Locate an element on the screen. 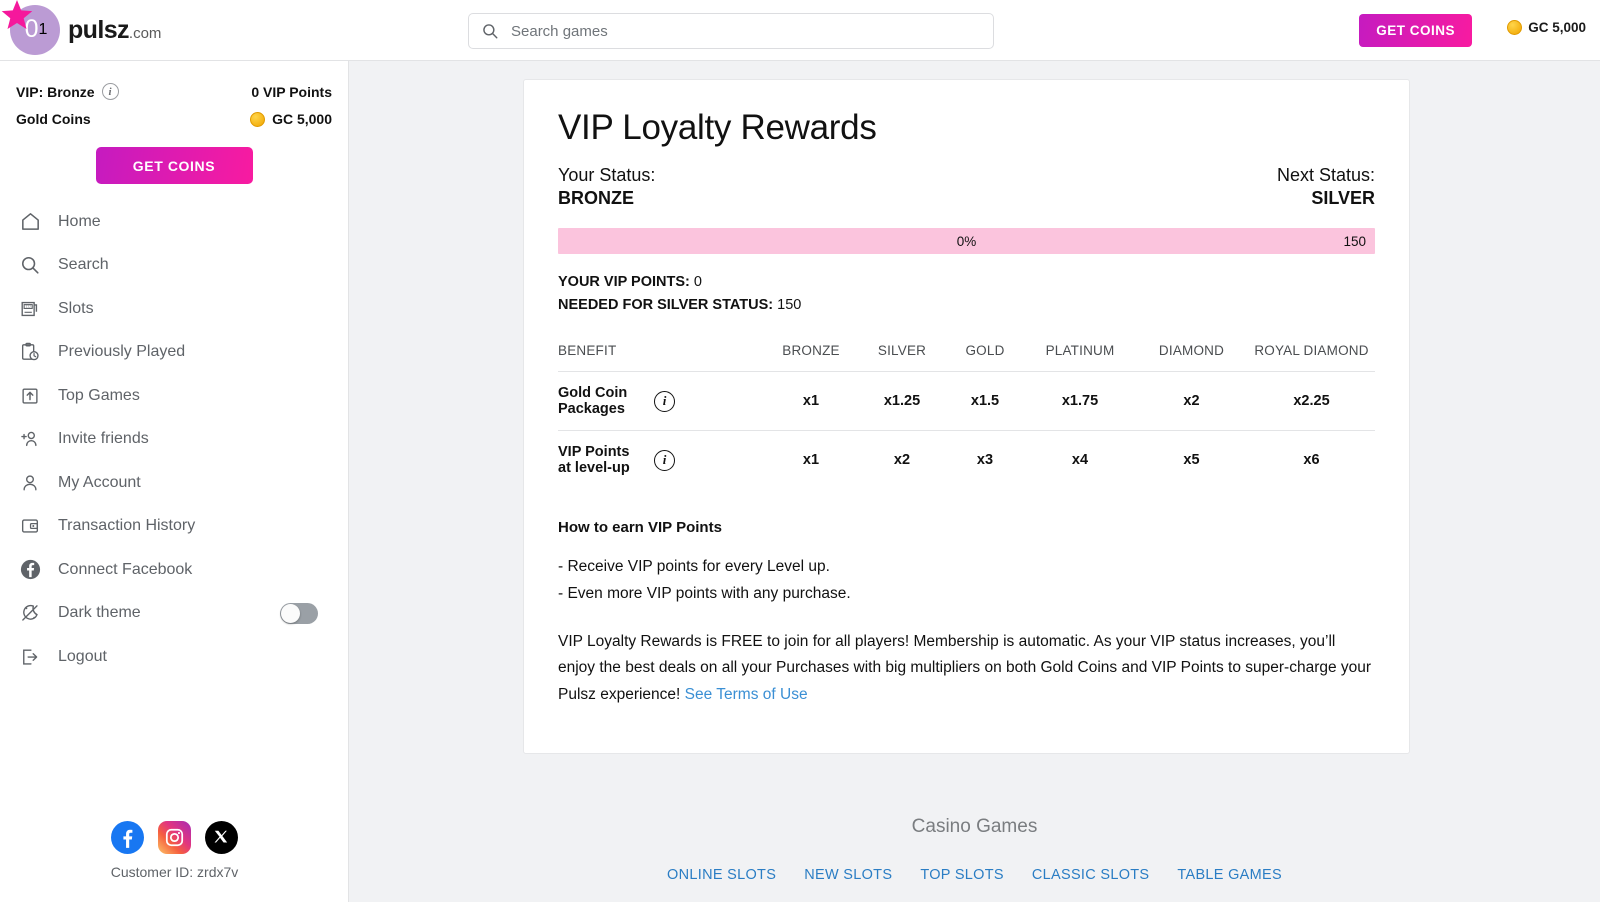 This screenshot has height=902, width=1600. header-balance: GC 5,000 is located at coordinates (1546, 27).